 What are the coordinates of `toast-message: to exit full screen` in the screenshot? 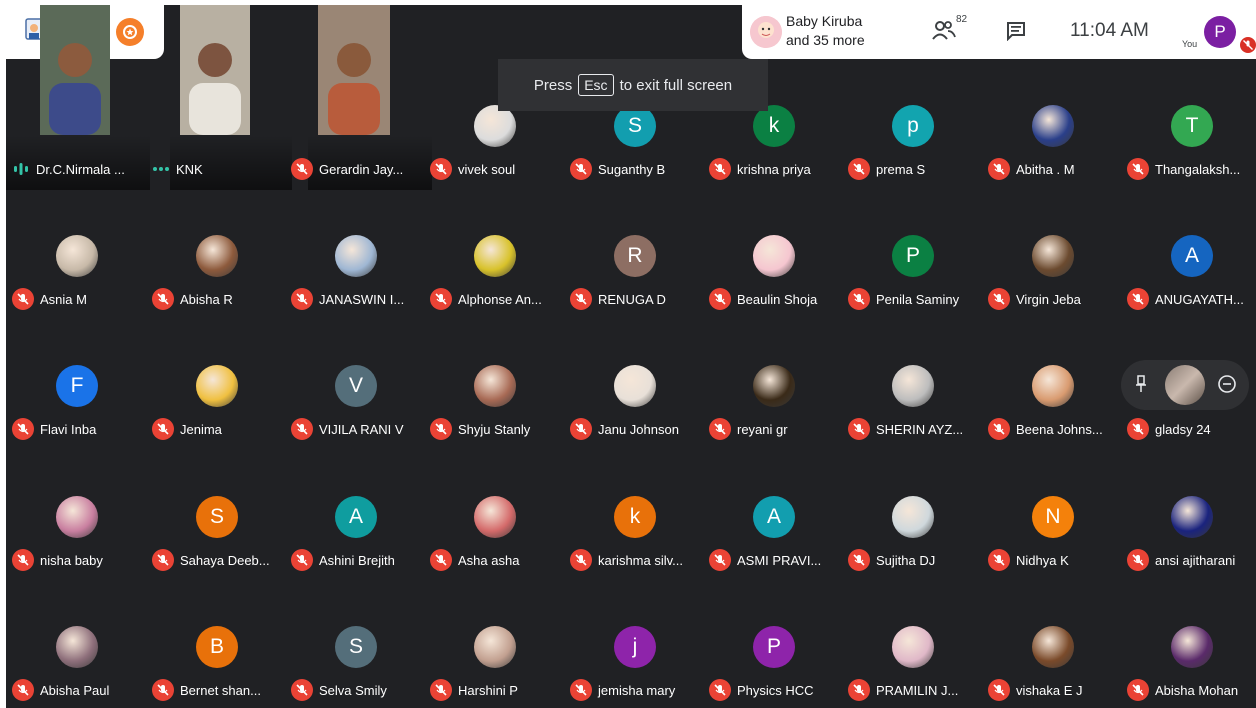 It's located at (676, 85).